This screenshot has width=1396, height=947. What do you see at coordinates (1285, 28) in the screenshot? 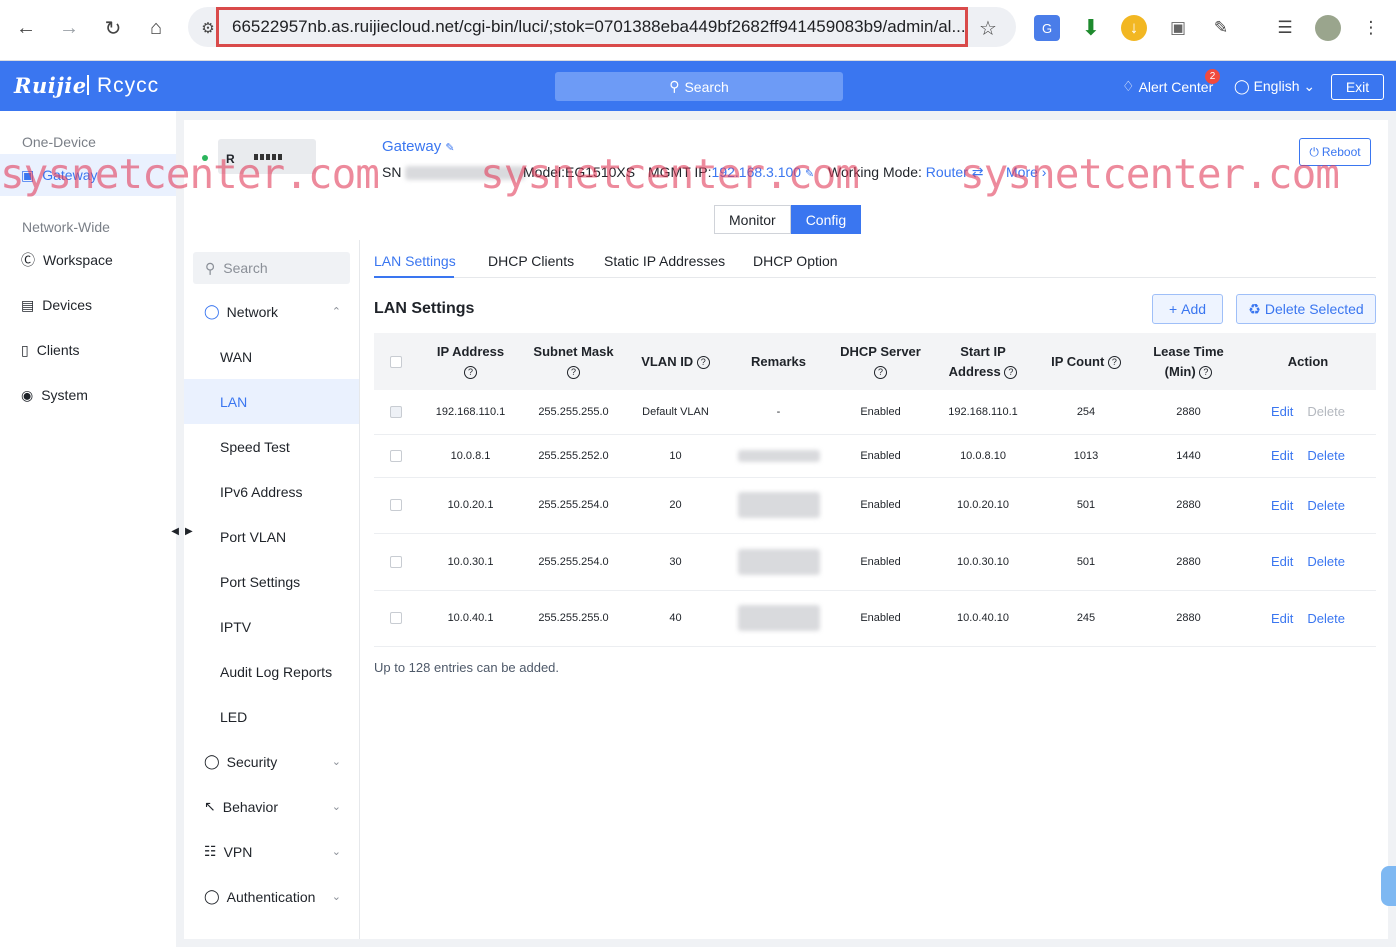
I see `reading-list-icon: ☰` at bounding box center [1285, 28].